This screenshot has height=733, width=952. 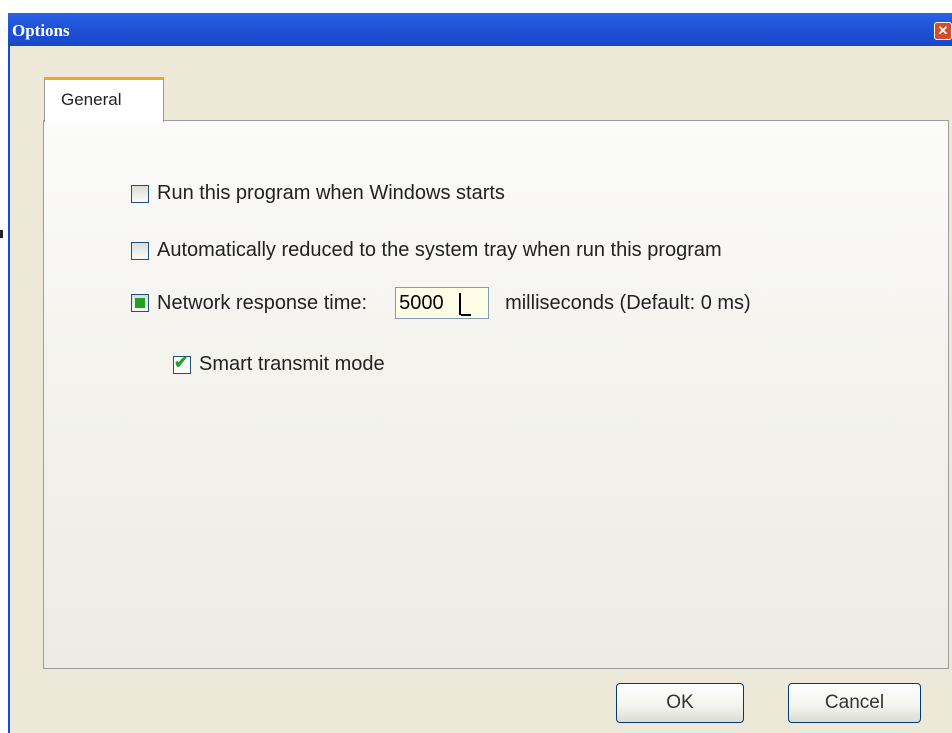 I want to click on network-response-input: 5000, so click(x=442, y=303).